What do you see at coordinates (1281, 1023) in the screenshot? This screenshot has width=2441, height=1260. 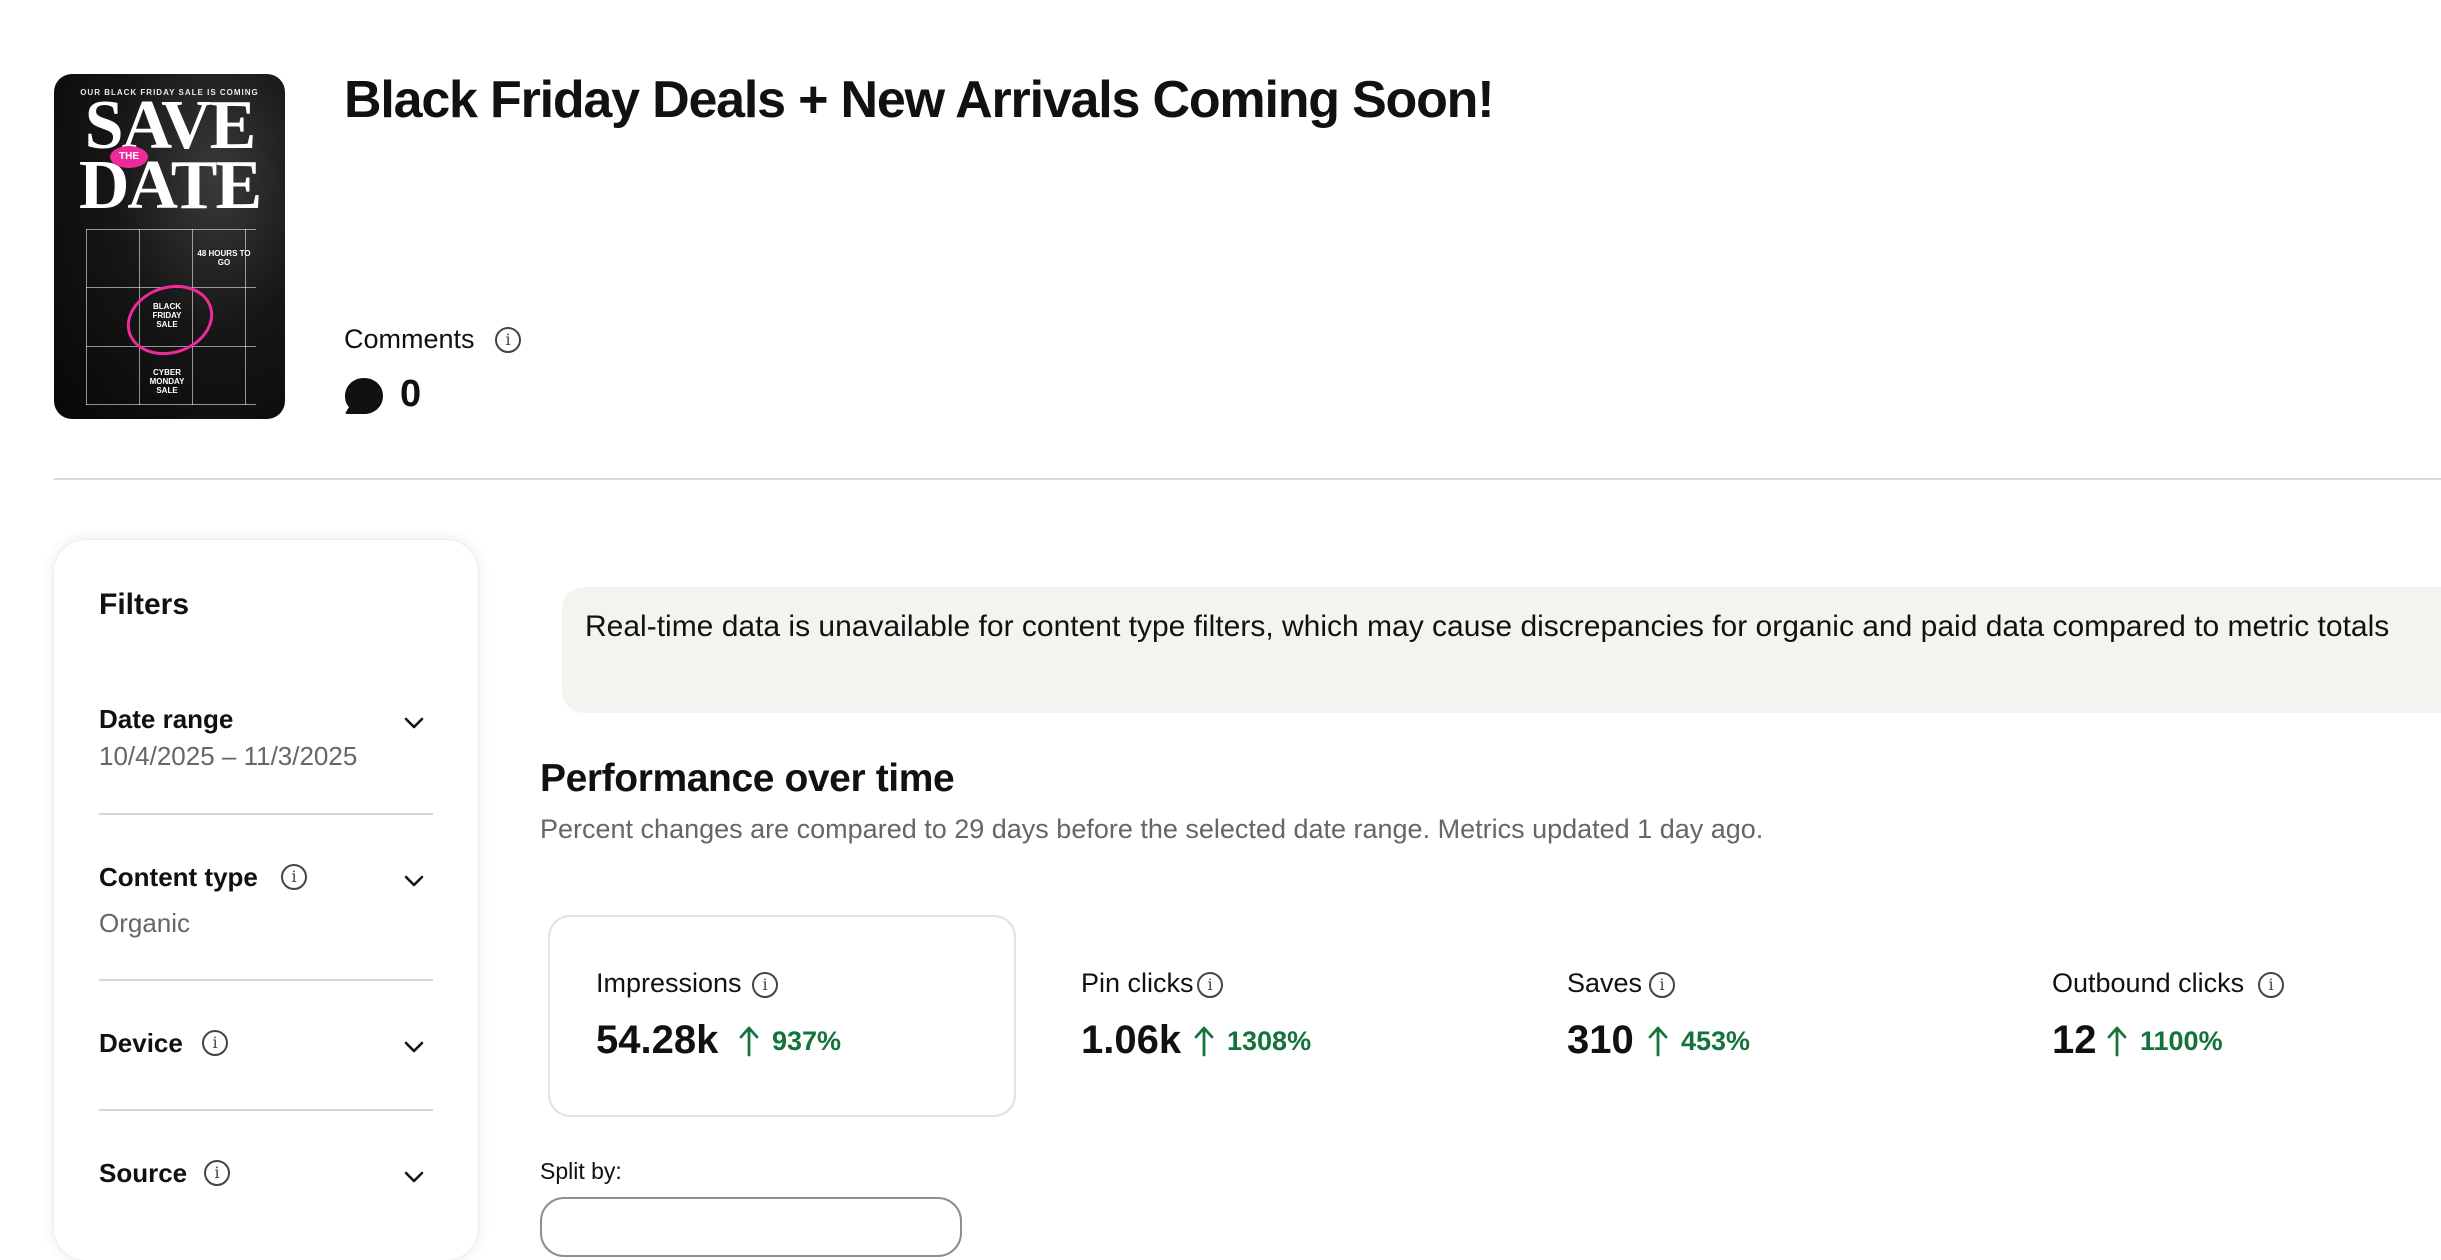 I see `metric-pin-clicks: Pin clicks i 1.06k 1308%` at bounding box center [1281, 1023].